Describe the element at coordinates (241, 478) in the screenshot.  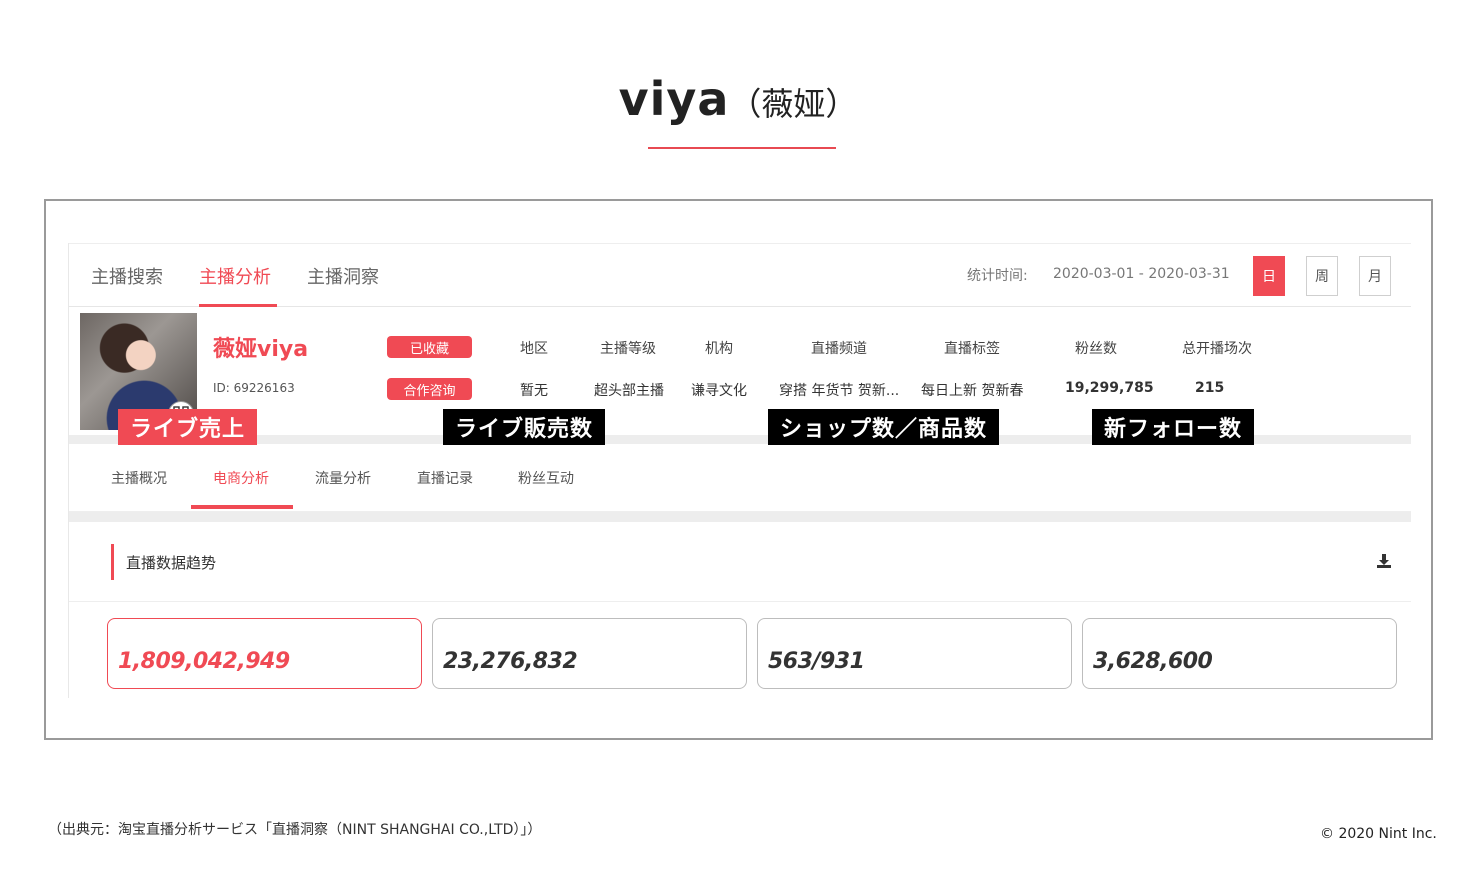
I see `subtab-ecommerce: 电商分析` at that location.